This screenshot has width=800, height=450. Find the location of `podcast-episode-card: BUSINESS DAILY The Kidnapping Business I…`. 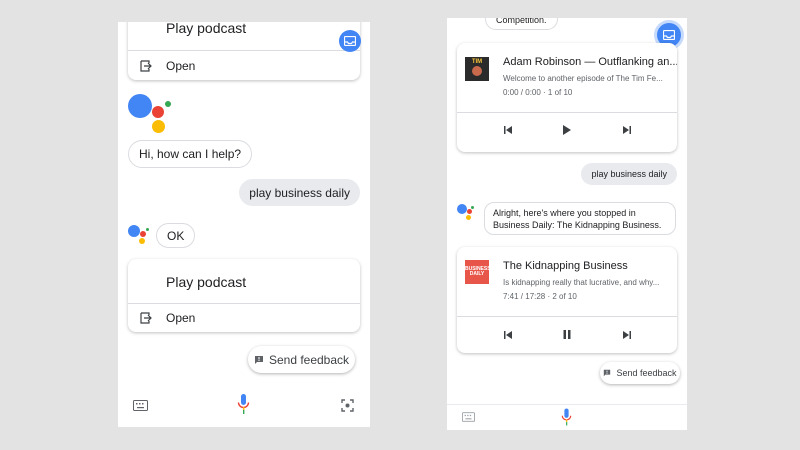

podcast-episode-card: BUSINESS DAILY The Kidnapping Business I… is located at coordinates (567, 300).